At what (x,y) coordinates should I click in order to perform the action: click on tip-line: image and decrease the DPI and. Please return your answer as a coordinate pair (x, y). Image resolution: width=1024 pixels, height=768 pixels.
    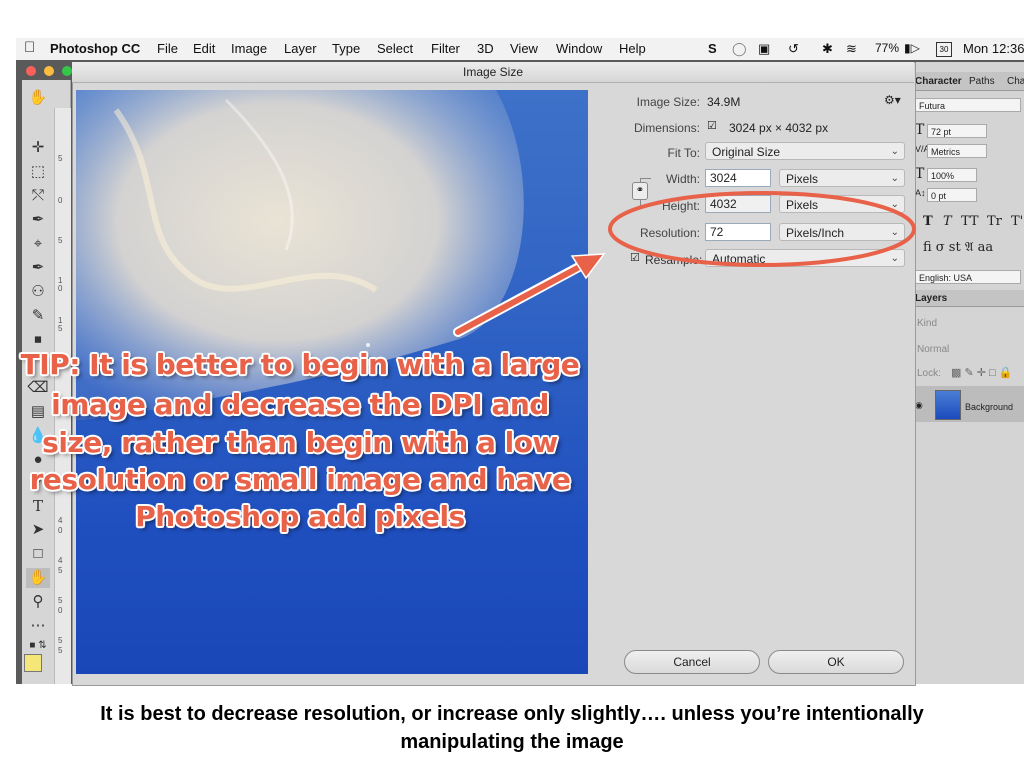
    Looking at the image, I should click on (300, 404).